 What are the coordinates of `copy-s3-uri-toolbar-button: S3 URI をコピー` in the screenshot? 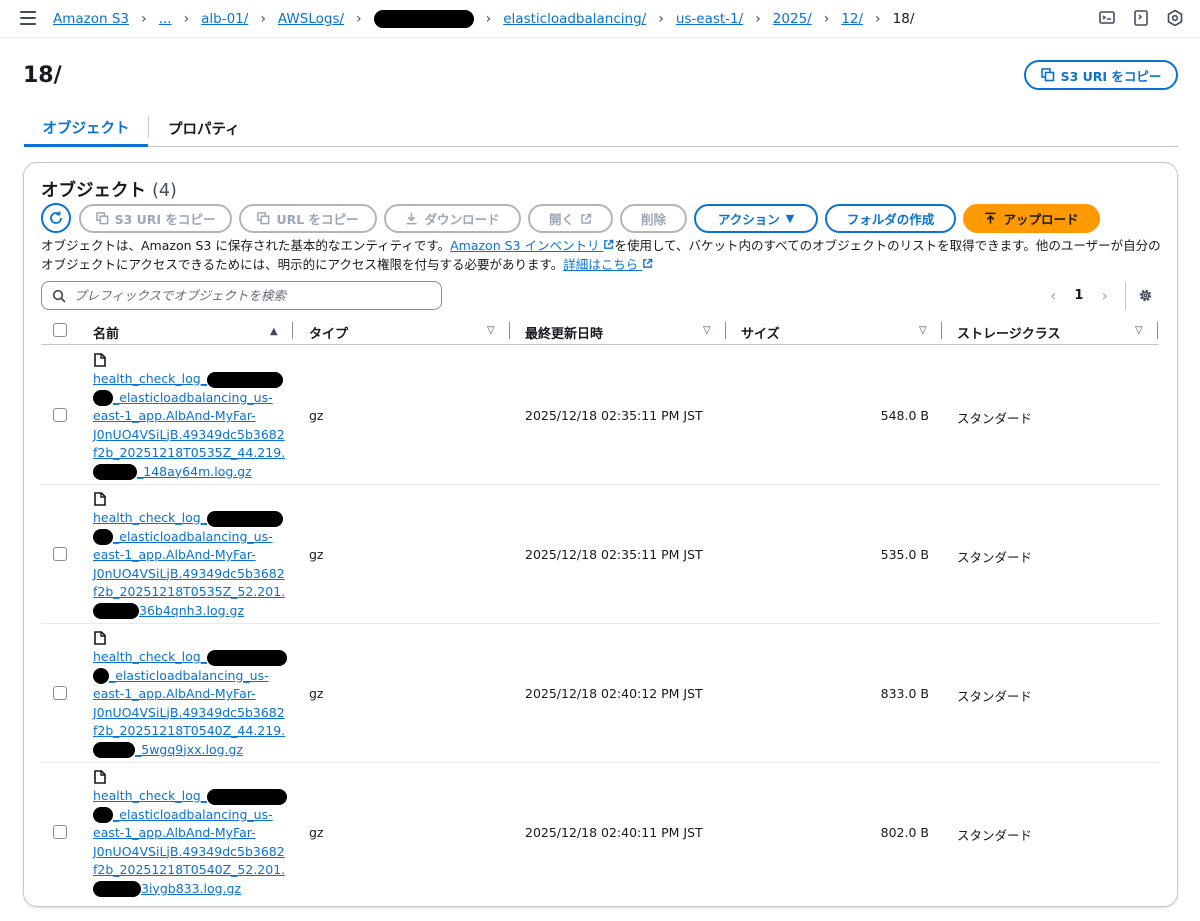 It's located at (155, 218).